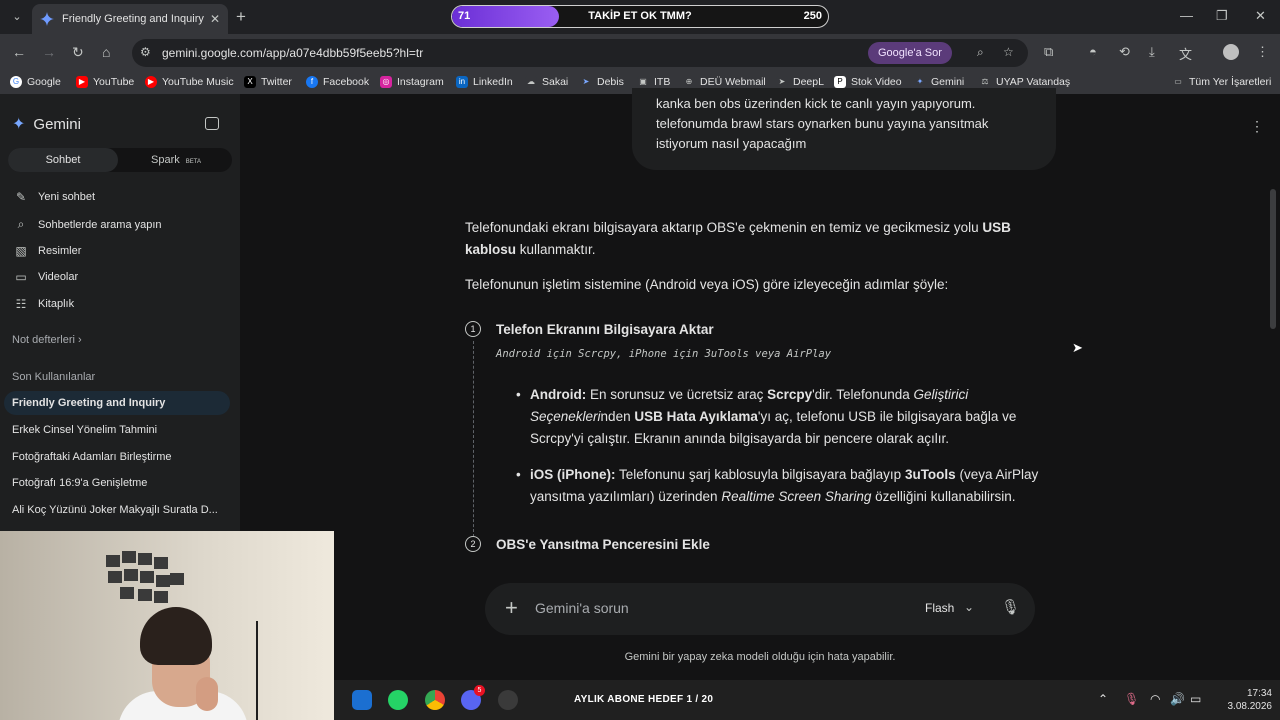 Image resolution: width=1280 pixels, height=720 pixels. What do you see at coordinates (21, 277) in the screenshot?
I see `video-icon: ▭` at bounding box center [21, 277].